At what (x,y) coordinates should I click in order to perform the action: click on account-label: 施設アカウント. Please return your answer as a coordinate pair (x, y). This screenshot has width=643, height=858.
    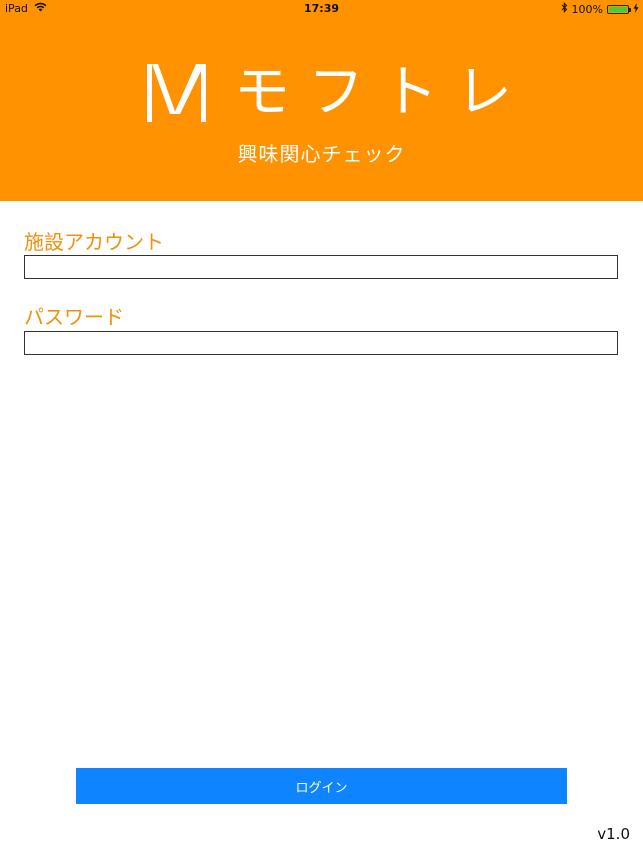
    Looking at the image, I should click on (94, 242).